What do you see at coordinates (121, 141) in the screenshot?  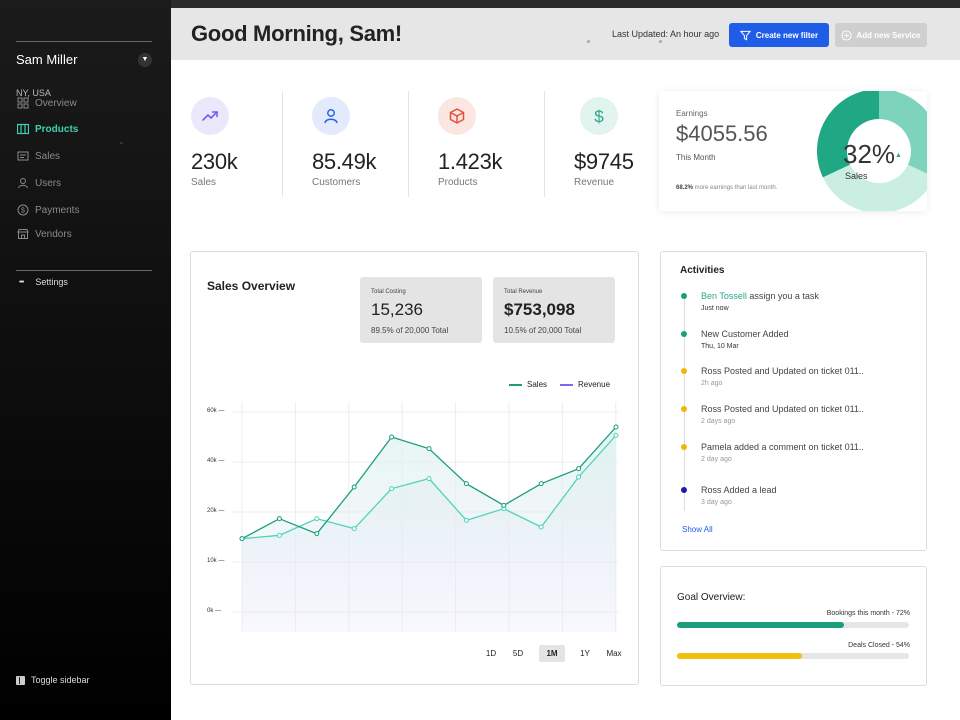 I see `chevron-down-icon: ⌄` at bounding box center [121, 141].